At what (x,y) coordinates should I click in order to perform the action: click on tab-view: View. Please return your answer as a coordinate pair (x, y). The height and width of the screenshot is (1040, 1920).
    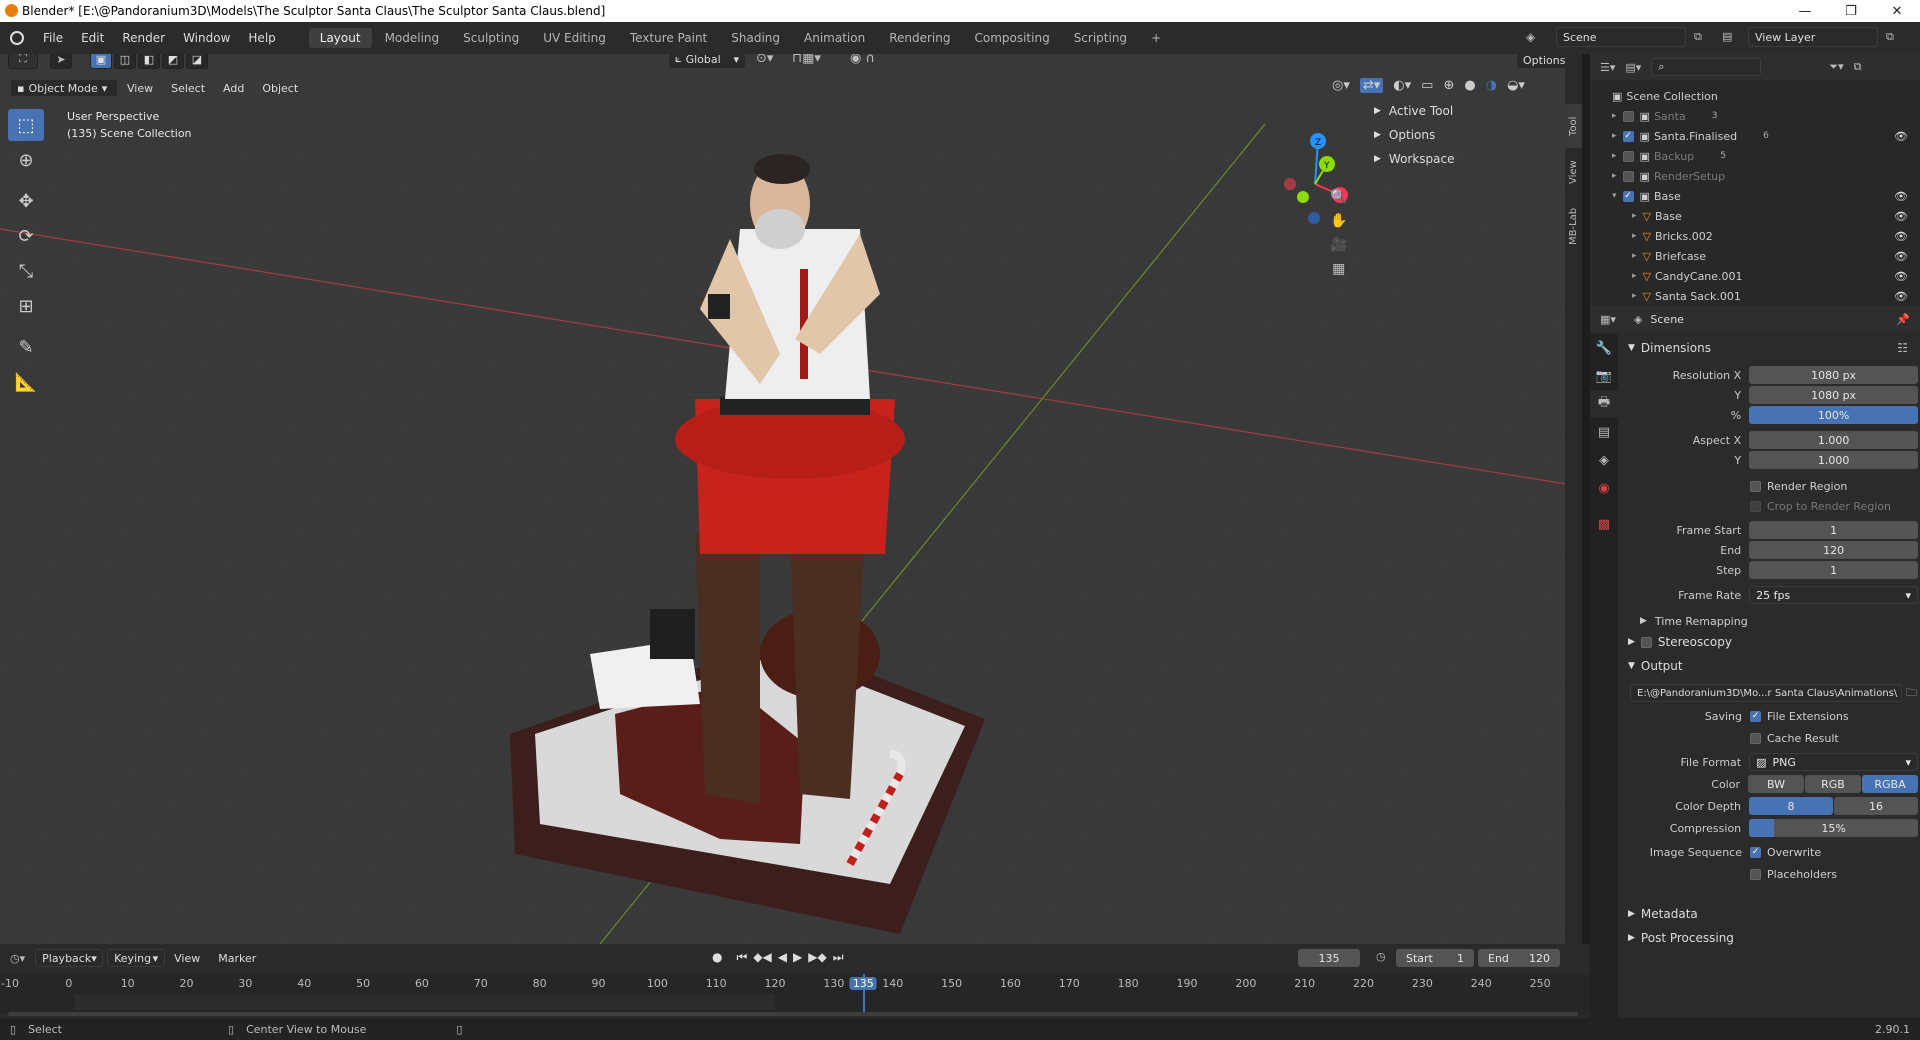
    Looking at the image, I should click on (1573, 172).